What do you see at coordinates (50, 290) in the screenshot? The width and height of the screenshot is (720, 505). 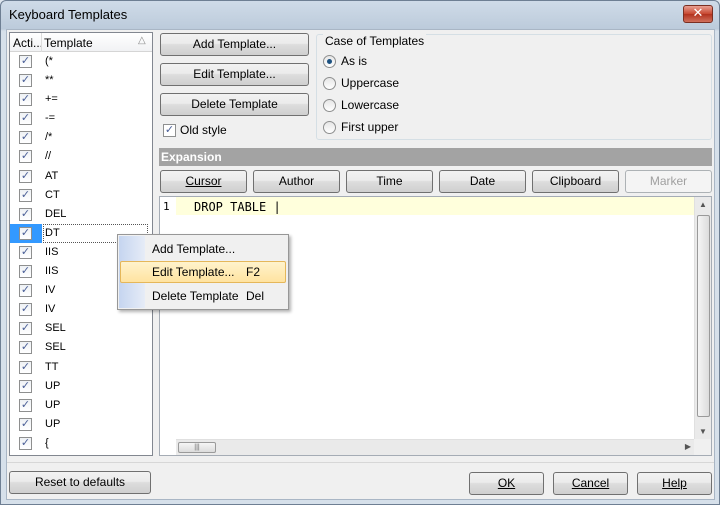 I see `template-name: IV` at bounding box center [50, 290].